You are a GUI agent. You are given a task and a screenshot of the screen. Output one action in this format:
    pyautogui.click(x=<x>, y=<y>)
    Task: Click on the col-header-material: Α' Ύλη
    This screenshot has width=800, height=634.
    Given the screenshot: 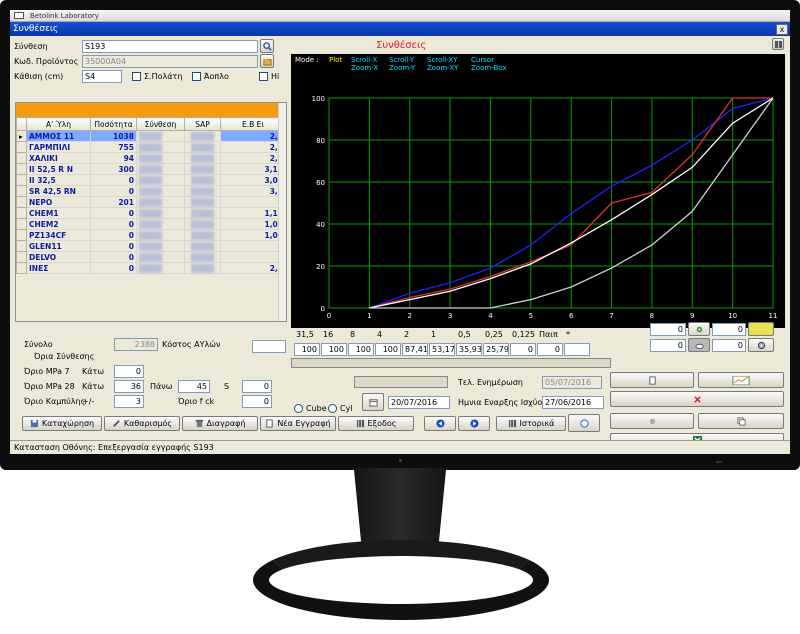 What is the action you would take?
    pyautogui.click(x=58, y=124)
    